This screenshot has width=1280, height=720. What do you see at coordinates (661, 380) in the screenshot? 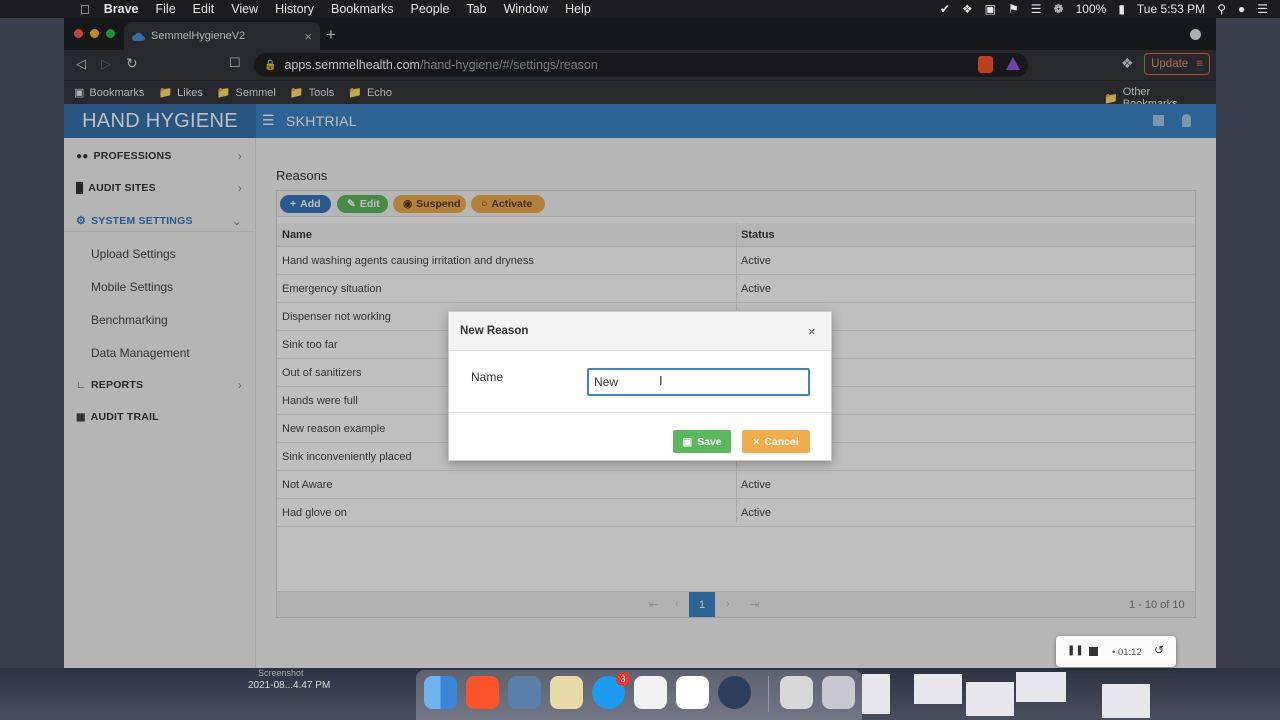
I see `text-cursor-icon: I` at bounding box center [661, 380].